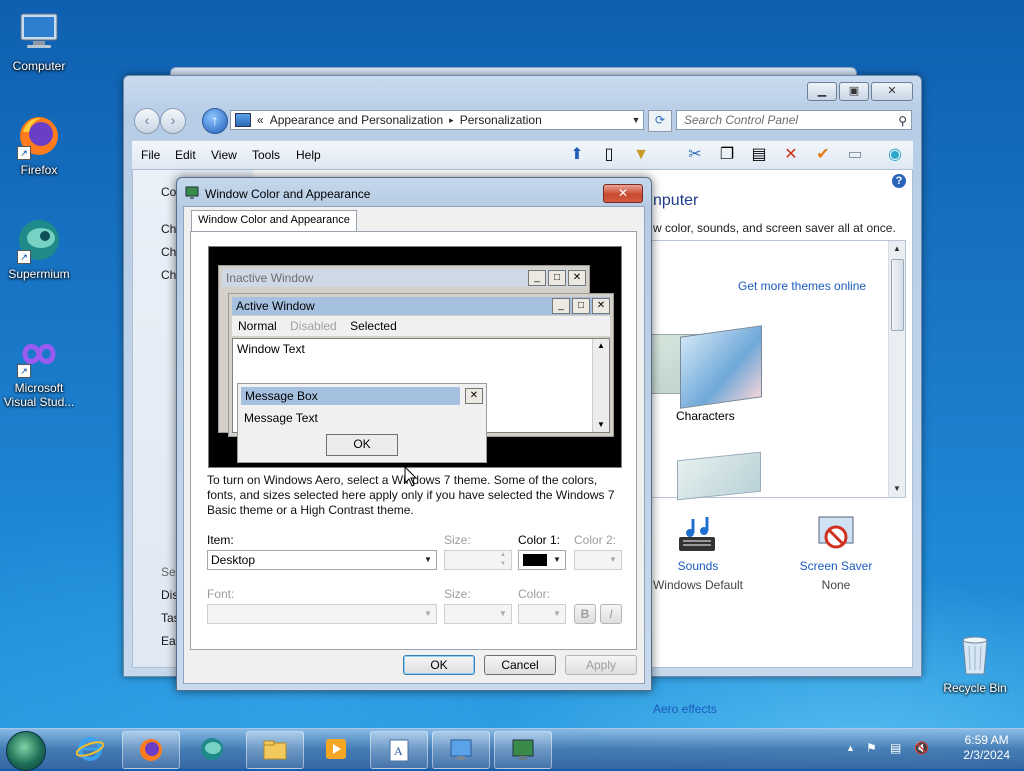 The image size is (1024, 771). I want to click on copy-icon: ❐, so click(727, 155).